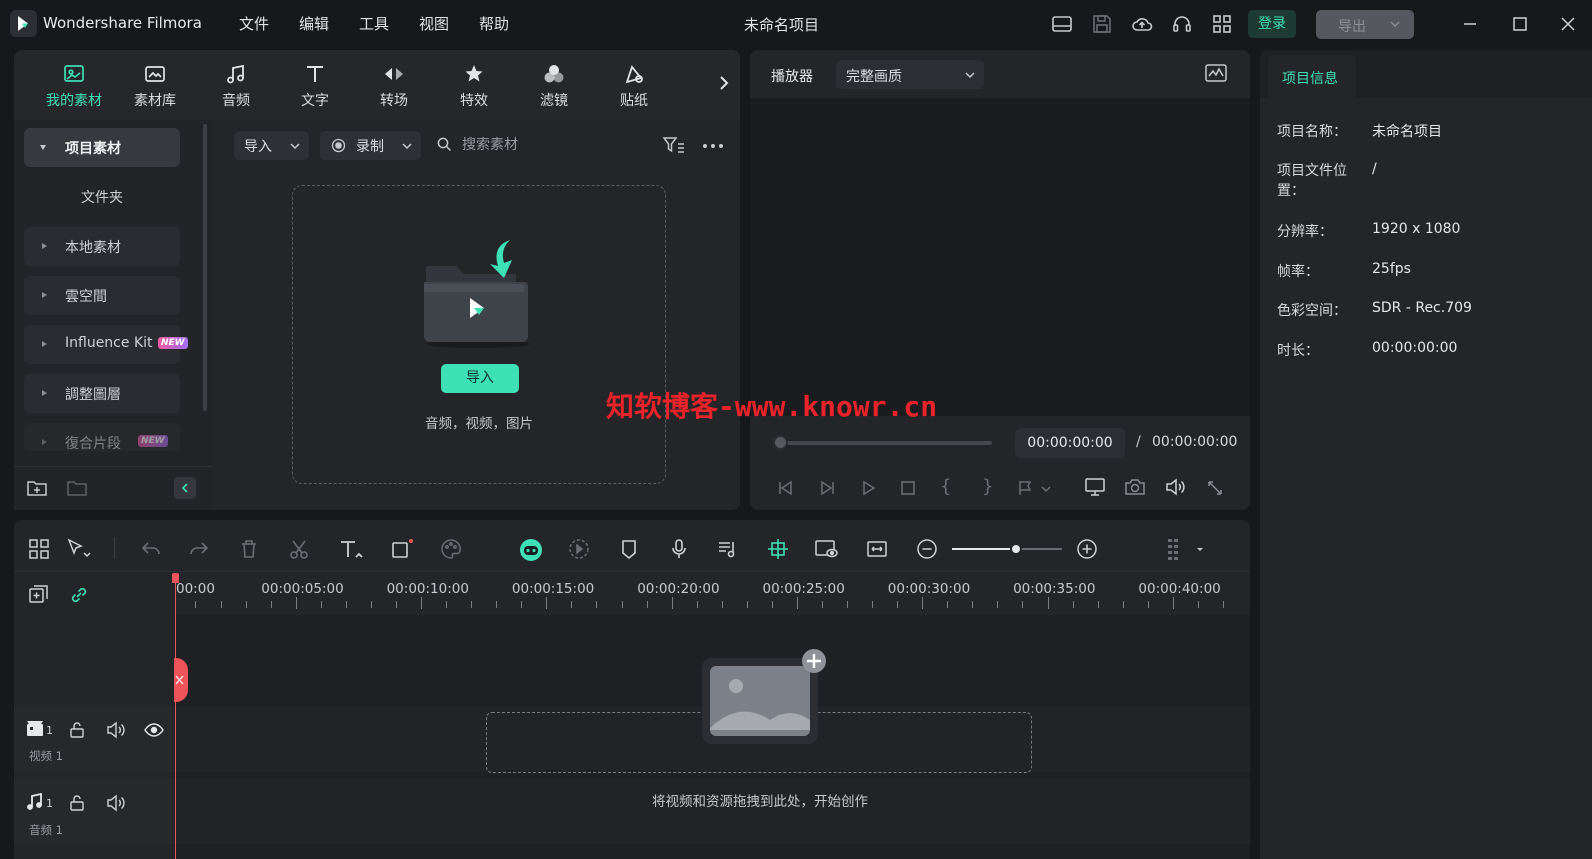 This screenshot has width=1592, height=859. What do you see at coordinates (908, 488) in the screenshot?
I see `stop-icon` at bounding box center [908, 488].